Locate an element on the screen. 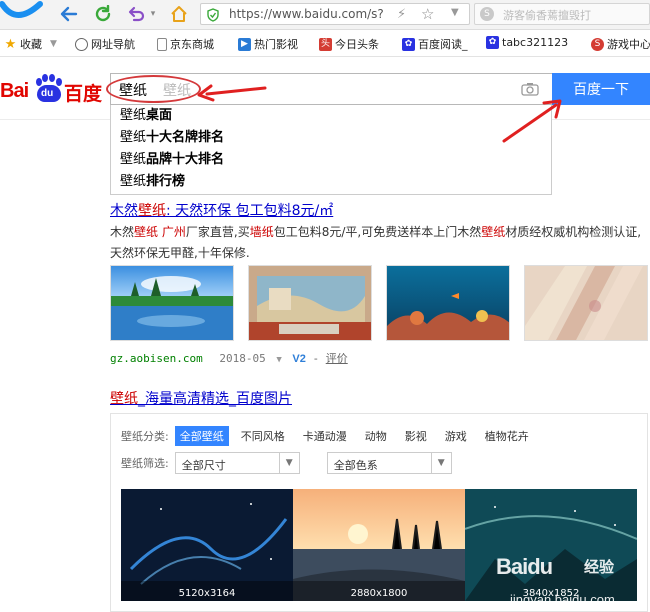 Image resolution: width=650 pixels, height=612 pixels. space-nebula-image is located at coordinates (207, 545).